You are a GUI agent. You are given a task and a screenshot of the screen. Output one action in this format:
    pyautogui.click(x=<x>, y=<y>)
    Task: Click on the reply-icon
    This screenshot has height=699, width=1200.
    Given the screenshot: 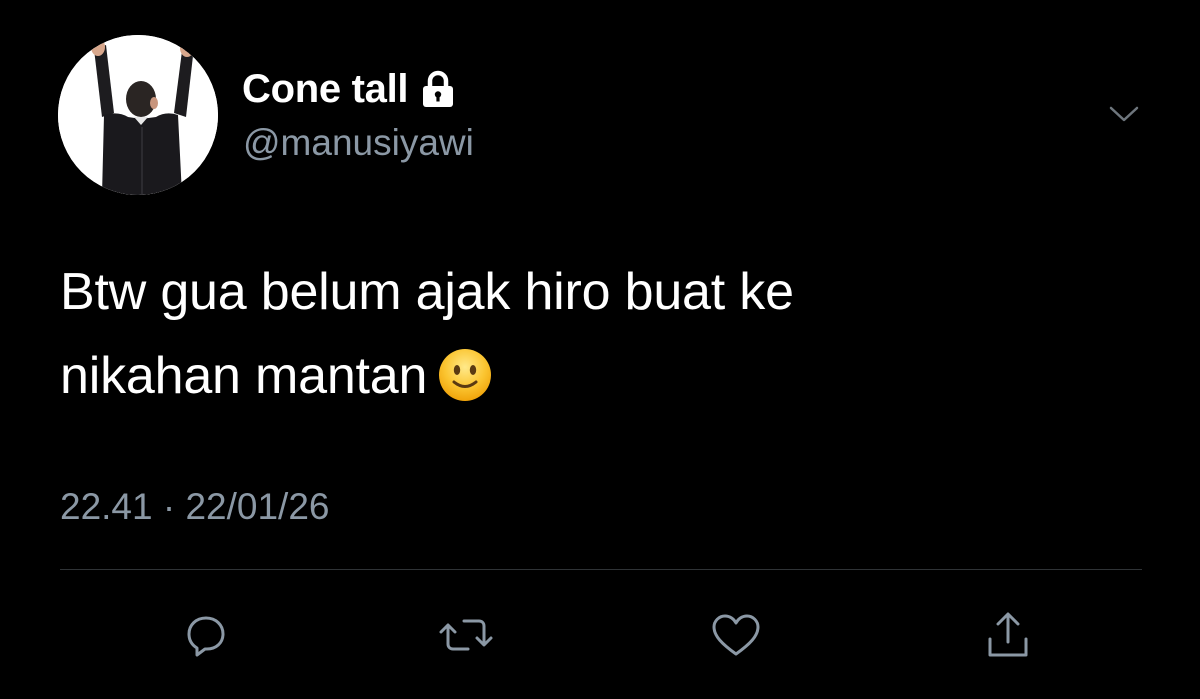 What is the action you would take?
    pyautogui.click(x=206, y=635)
    